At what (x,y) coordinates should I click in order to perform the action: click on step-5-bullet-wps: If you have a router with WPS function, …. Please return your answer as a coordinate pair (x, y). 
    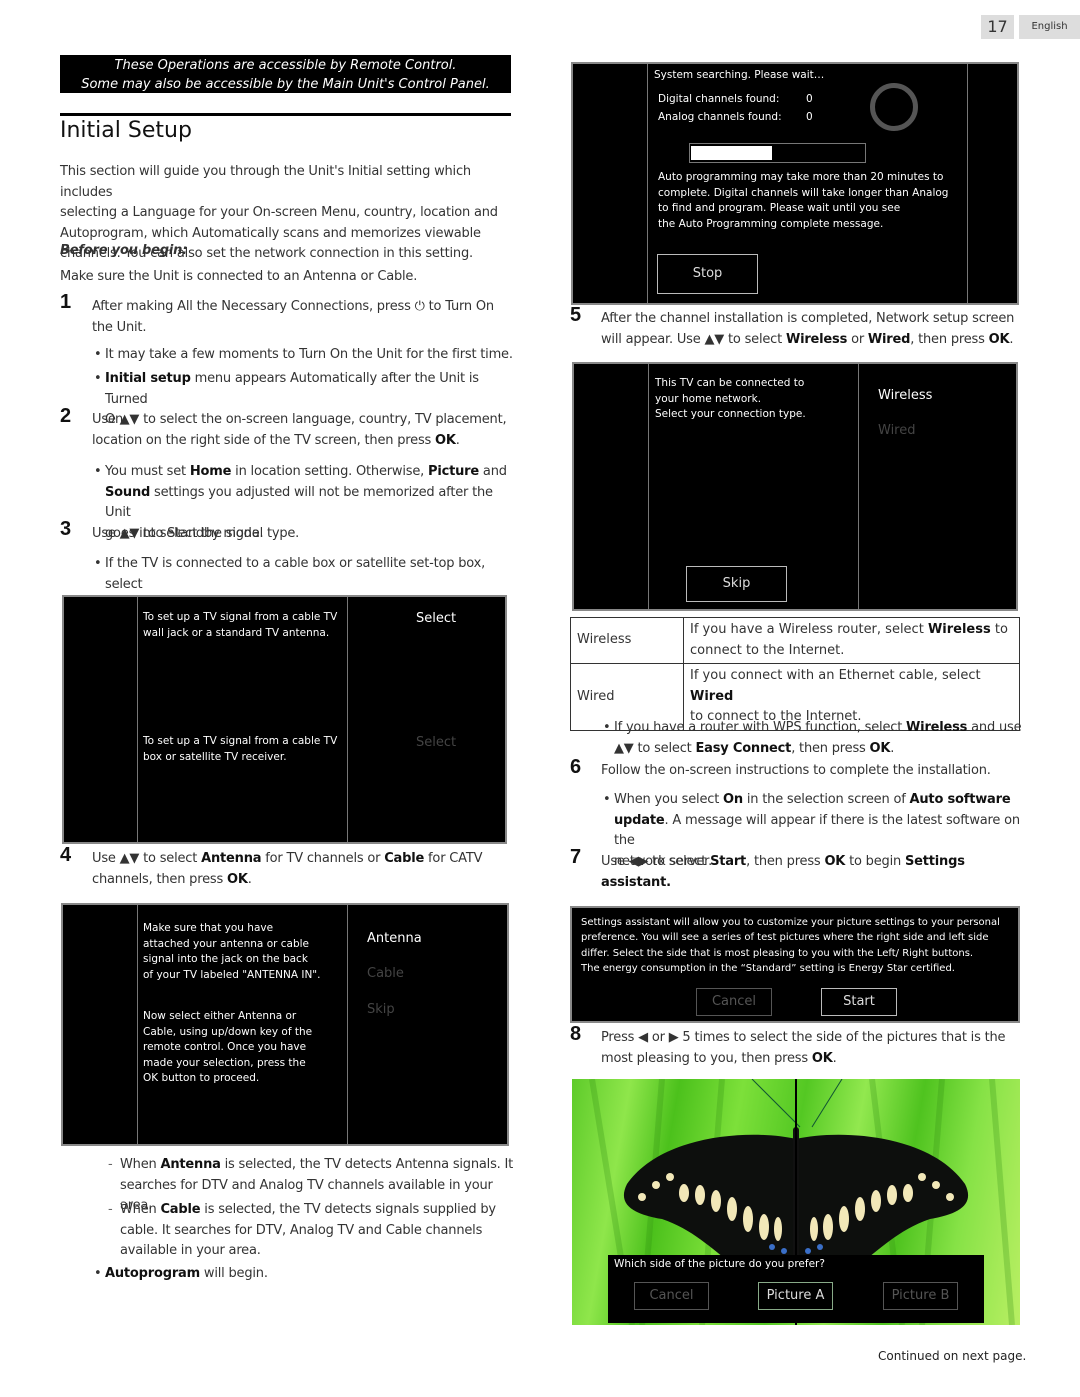
    Looking at the image, I should click on (813, 738).